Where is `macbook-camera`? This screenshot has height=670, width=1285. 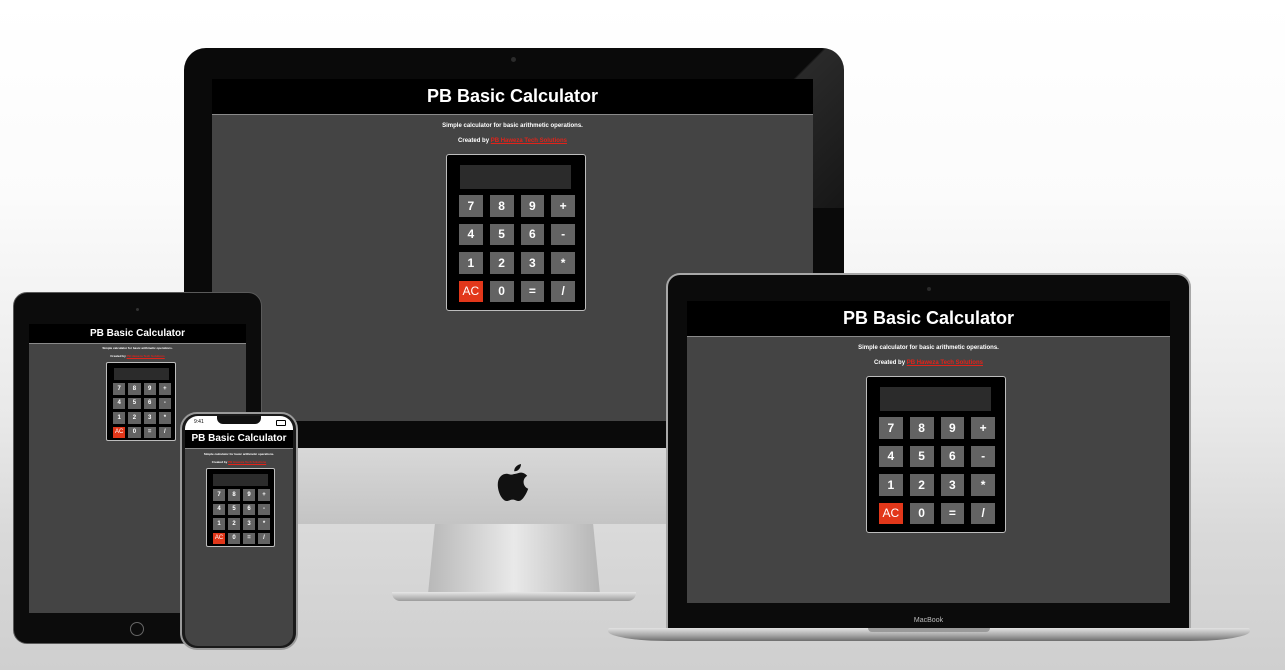 macbook-camera is located at coordinates (929, 289).